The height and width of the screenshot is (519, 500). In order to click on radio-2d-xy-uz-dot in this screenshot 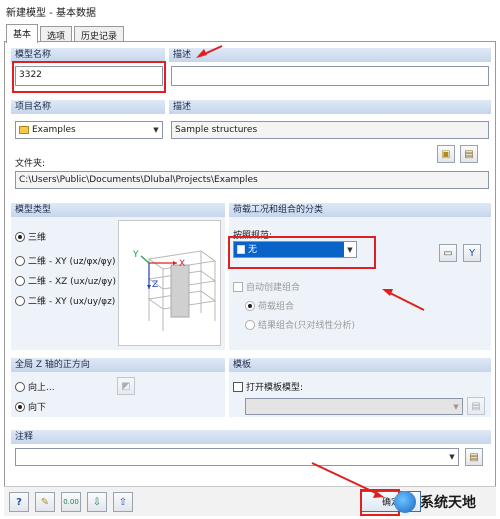, I will do `click(20, 260)`.